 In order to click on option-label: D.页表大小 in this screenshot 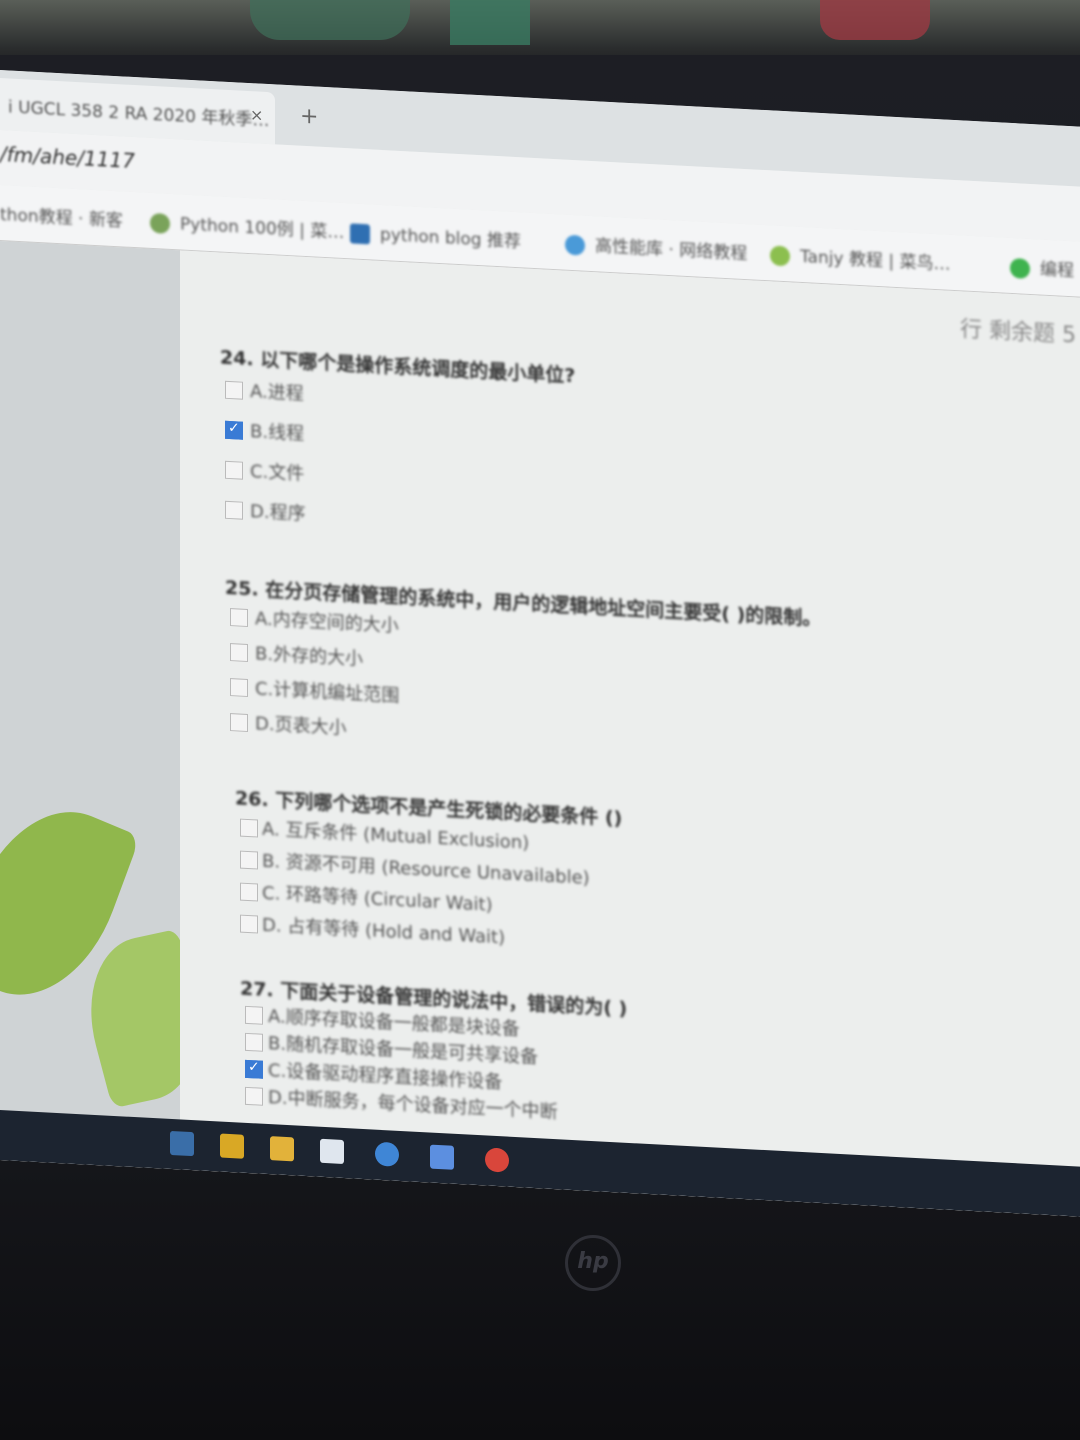, I will do `click(301, 726)`.